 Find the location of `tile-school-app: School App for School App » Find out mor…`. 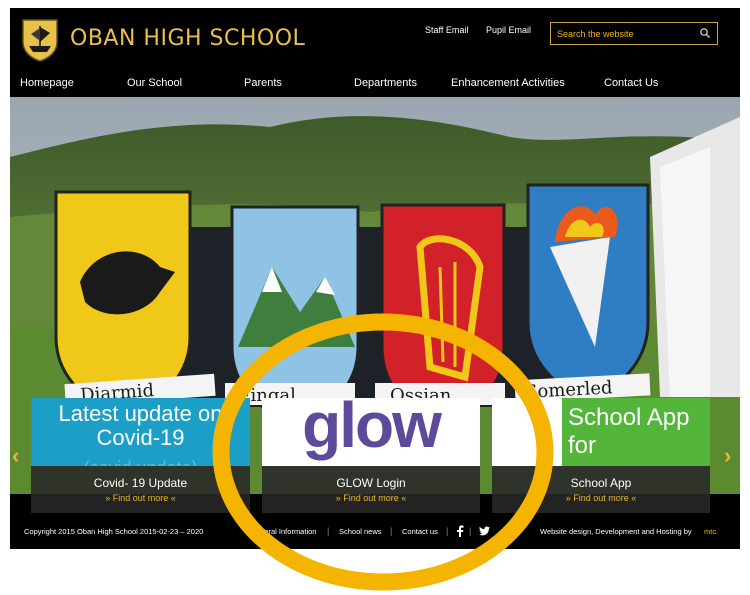

tile-school-app: School App for School App » Find out mor… is located at coordinates (601, 455).